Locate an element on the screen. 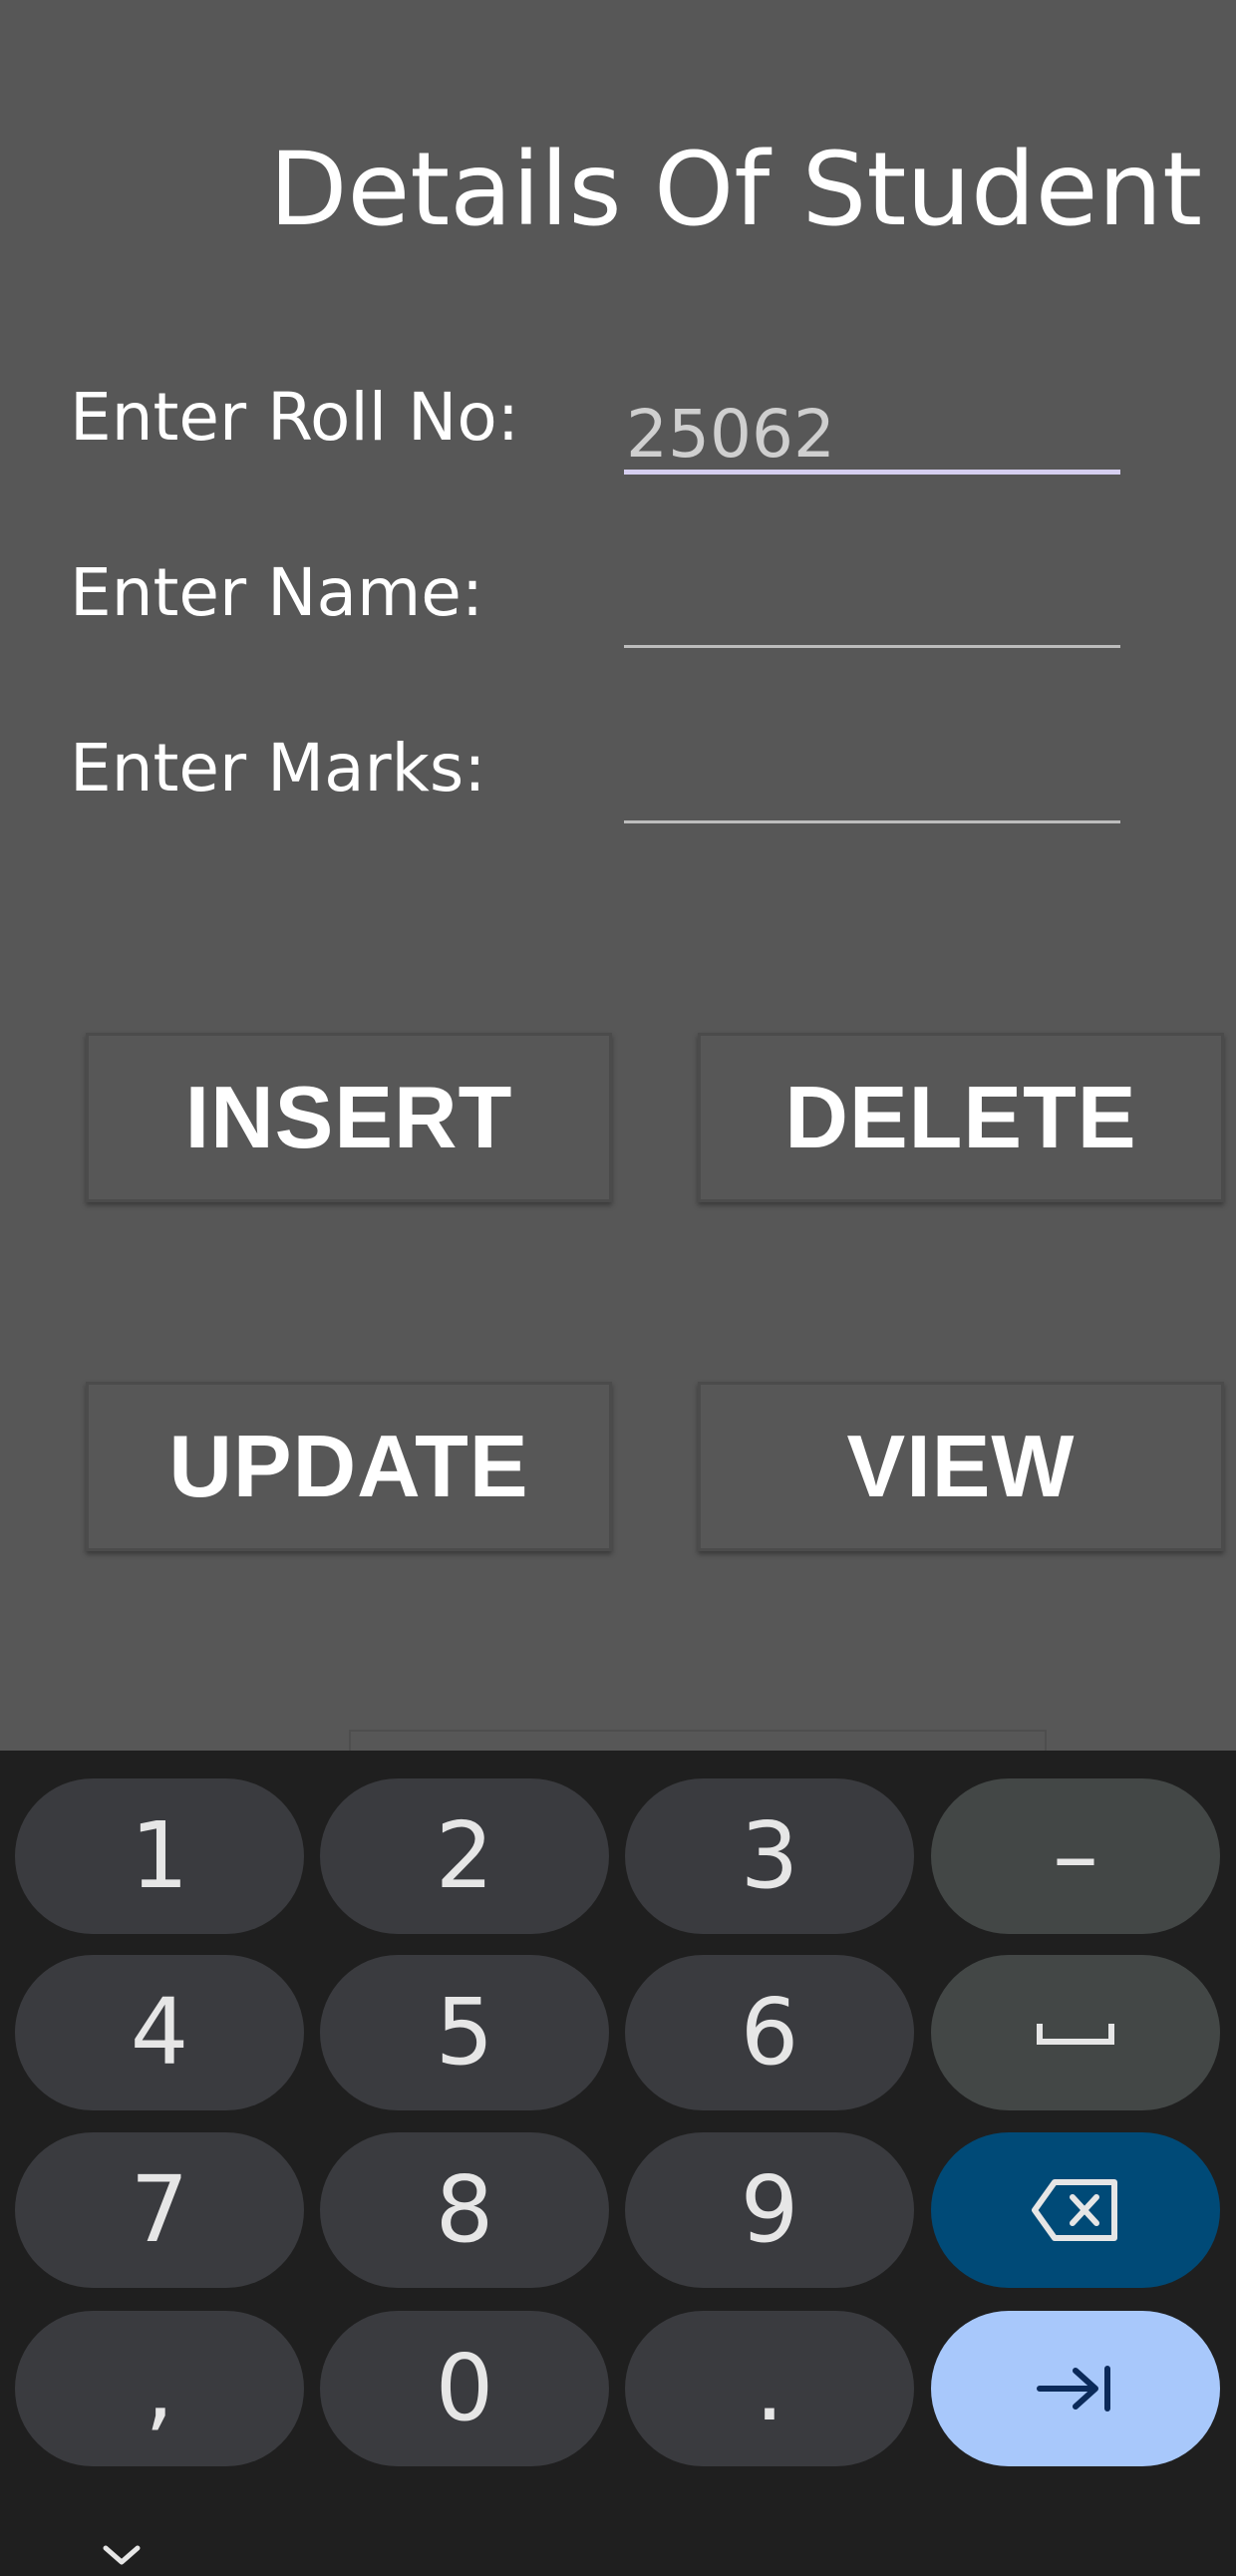  key-comma: , is located at coordinates (160, 2388).